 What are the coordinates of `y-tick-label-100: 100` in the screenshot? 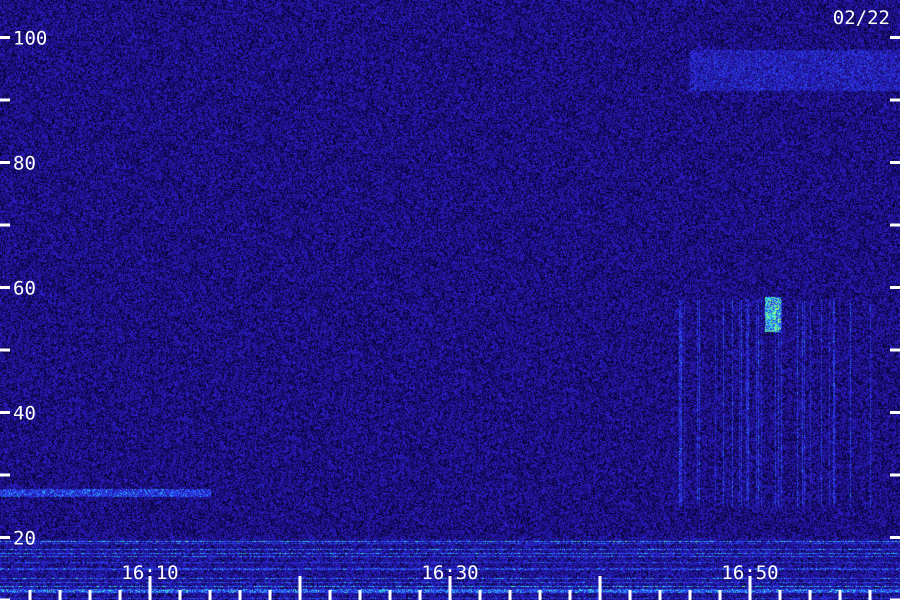 It's located at (30, 39).